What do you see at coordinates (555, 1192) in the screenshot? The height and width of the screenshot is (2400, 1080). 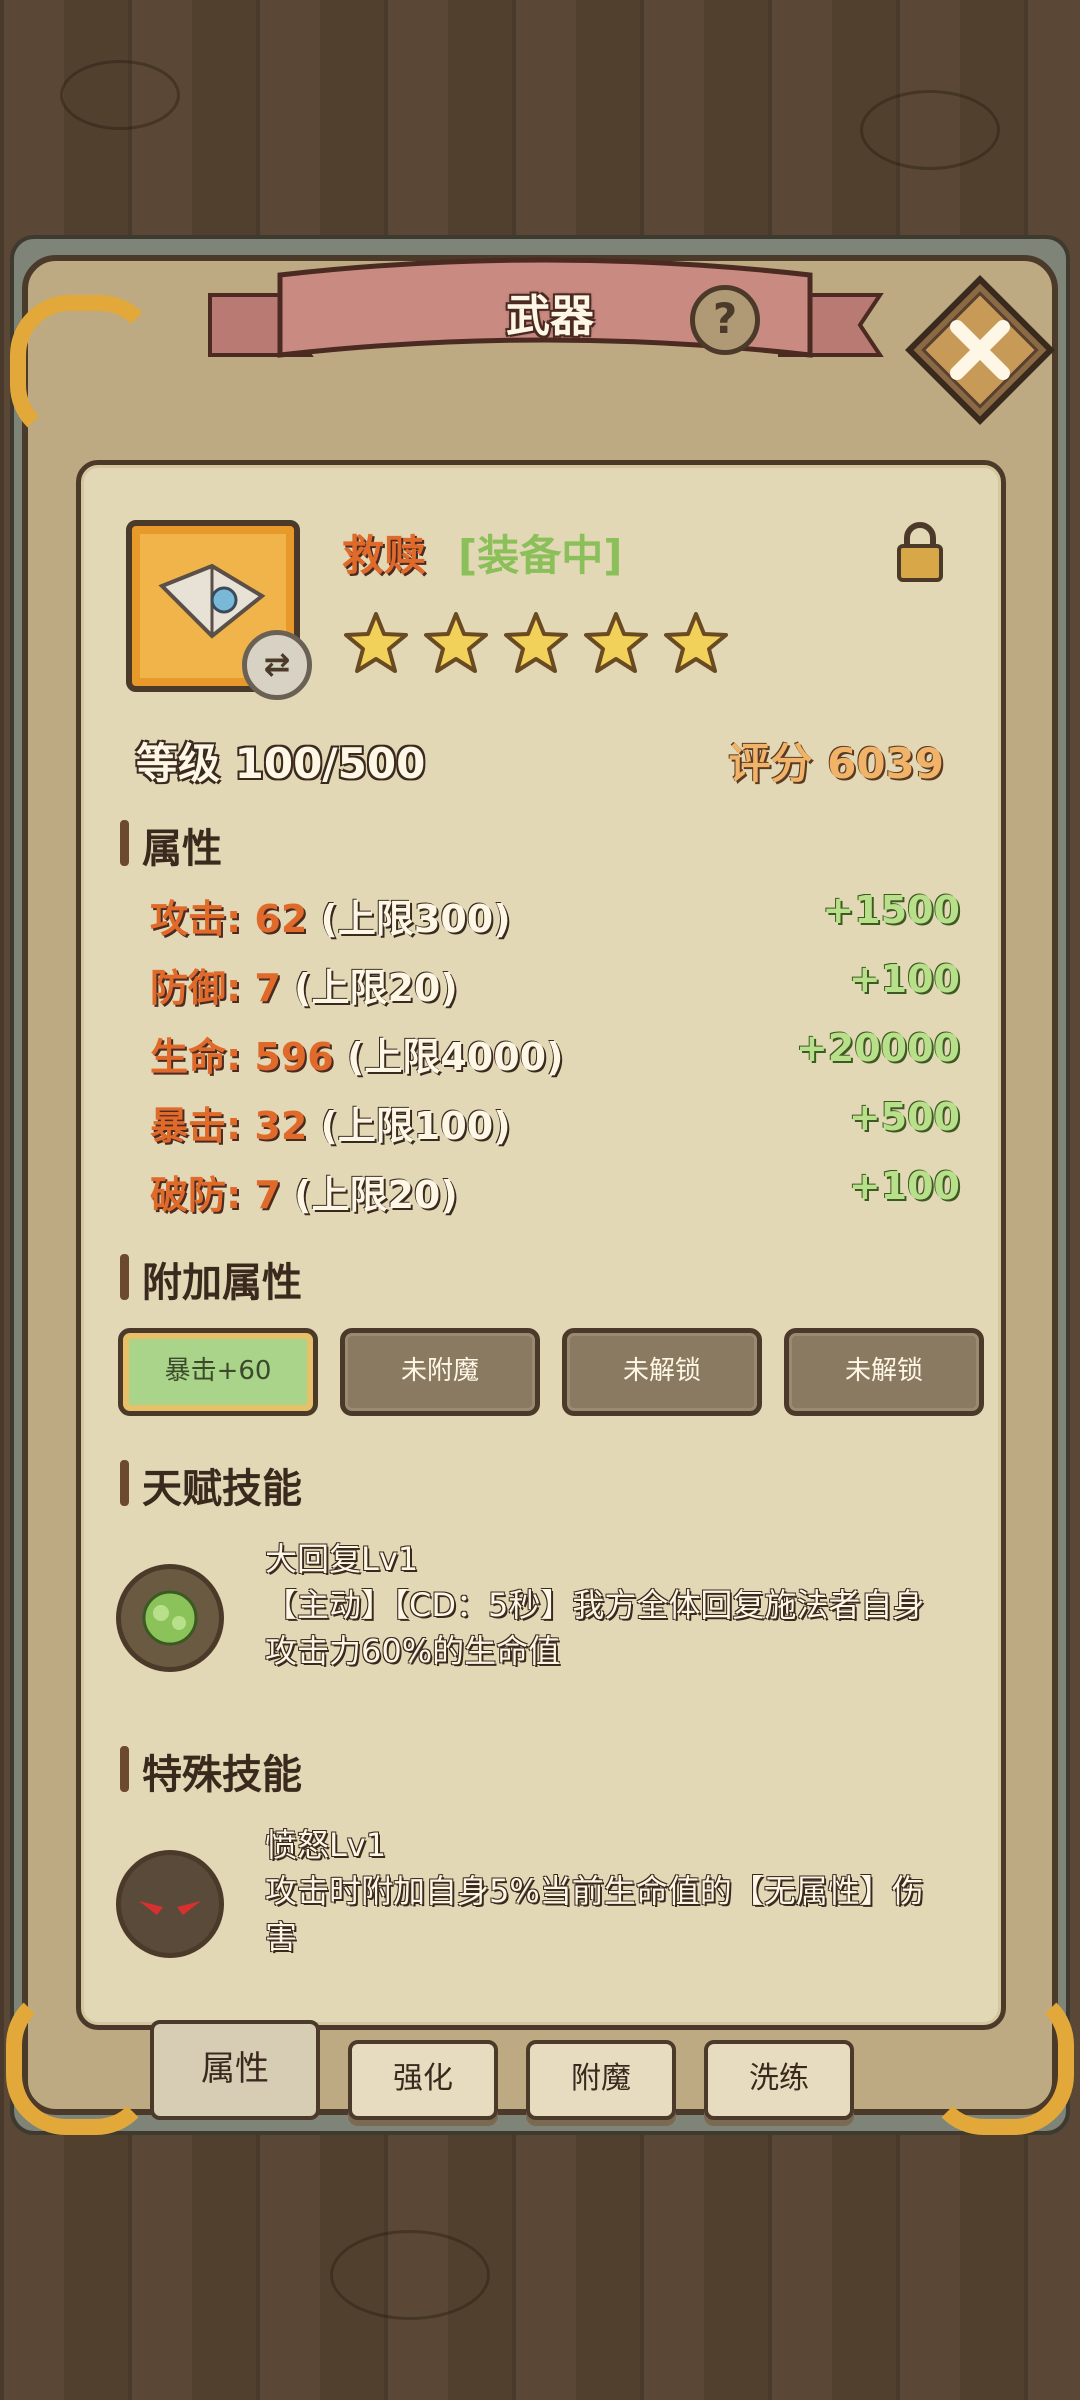 I see `attribute-row: 破防: 7 (上限20) +100` at bounding box center [555, 1192].